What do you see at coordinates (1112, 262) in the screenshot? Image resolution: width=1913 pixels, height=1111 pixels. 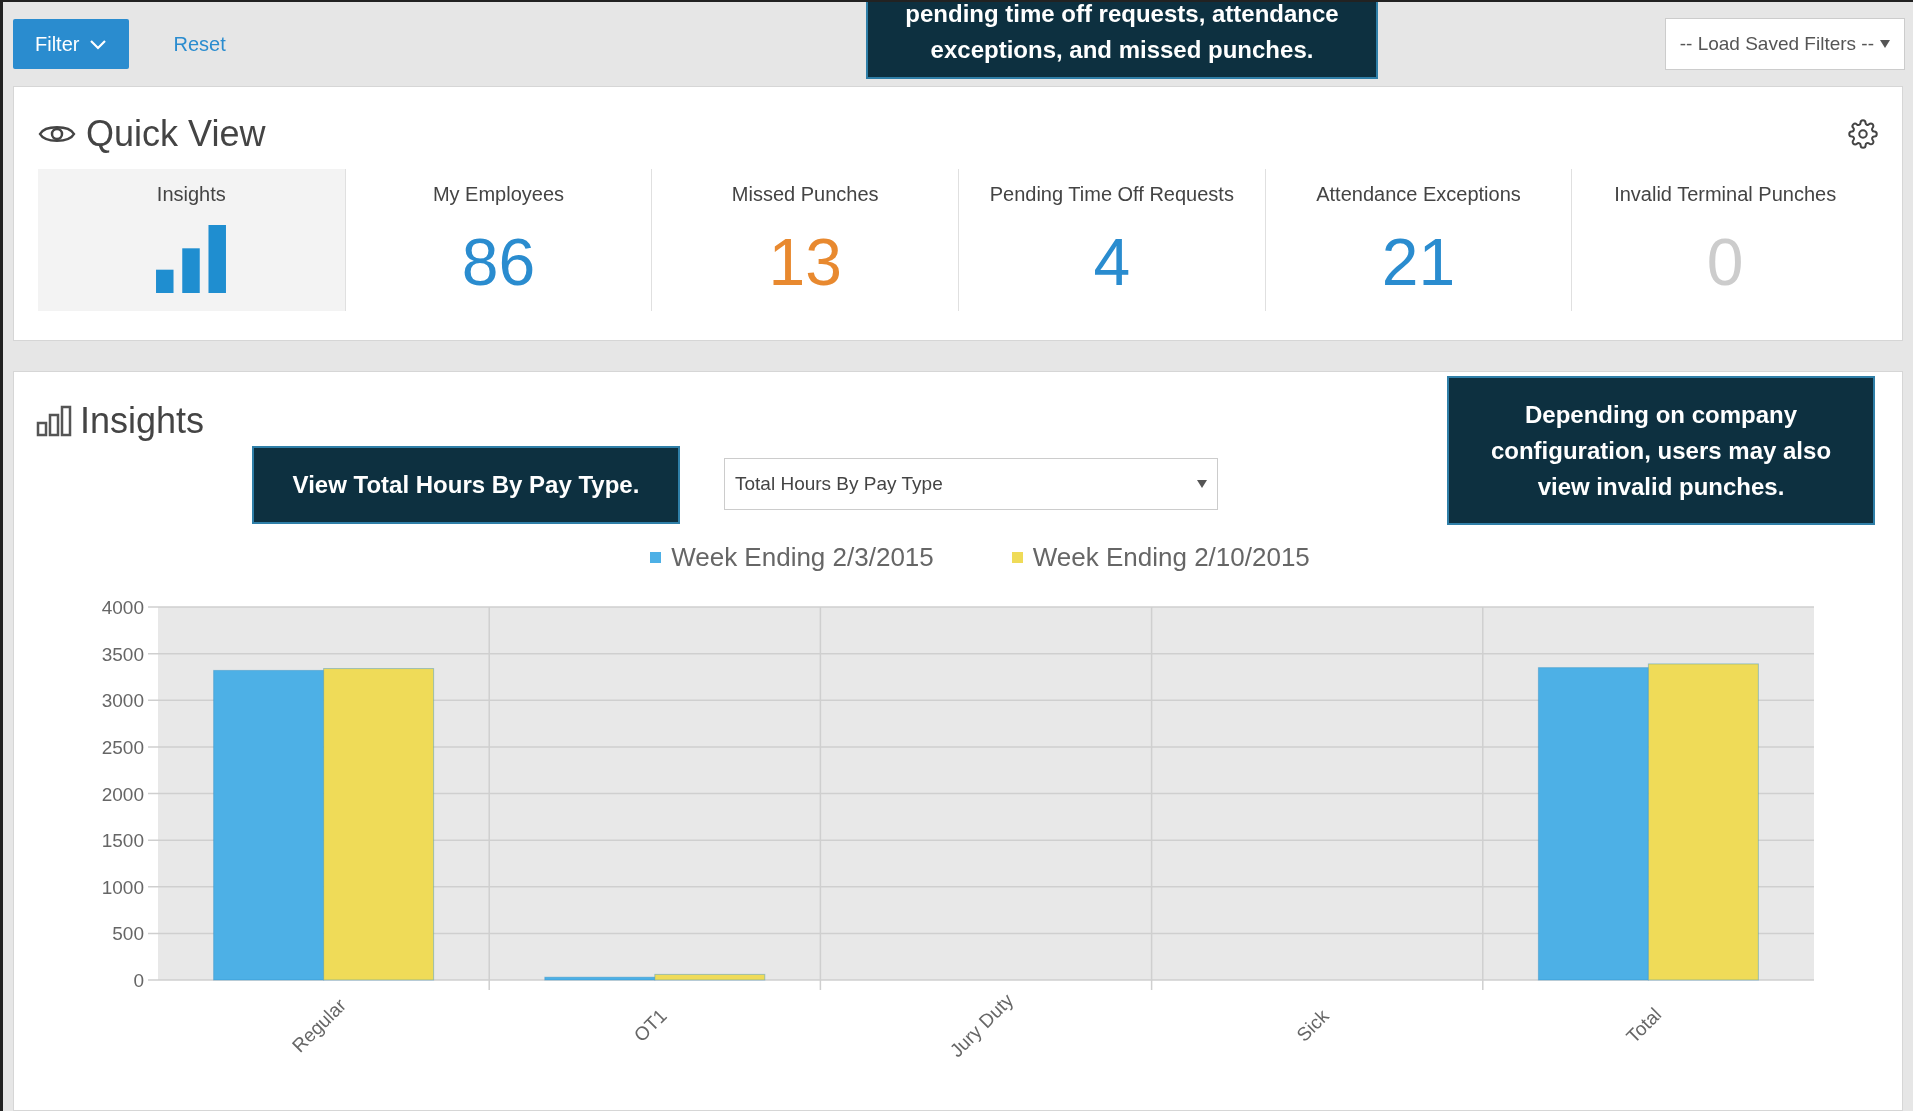 I see `tile-count: 4` at bounding box center [1112, 262].